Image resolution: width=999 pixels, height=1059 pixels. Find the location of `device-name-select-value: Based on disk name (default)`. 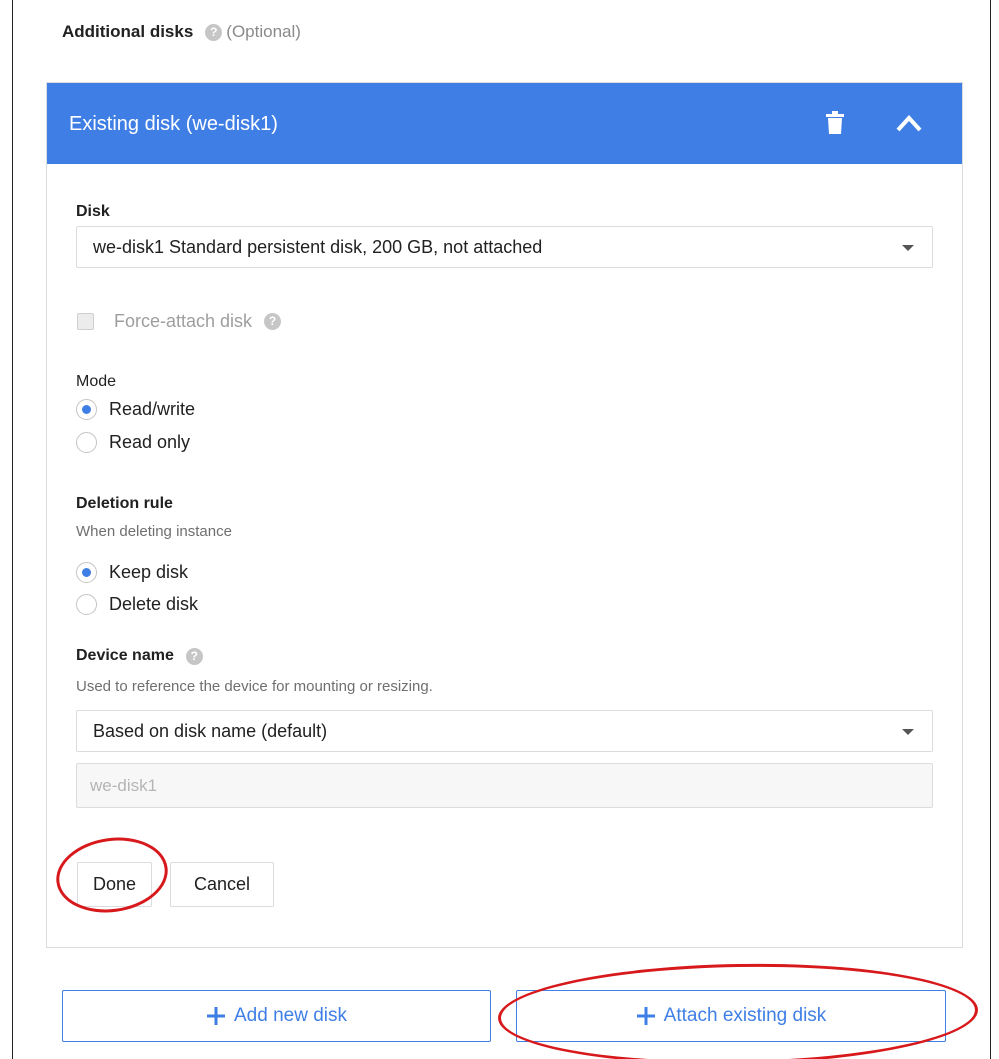

device-name-select-value: Based on disk name (default) is located at coordinates (210, 731).